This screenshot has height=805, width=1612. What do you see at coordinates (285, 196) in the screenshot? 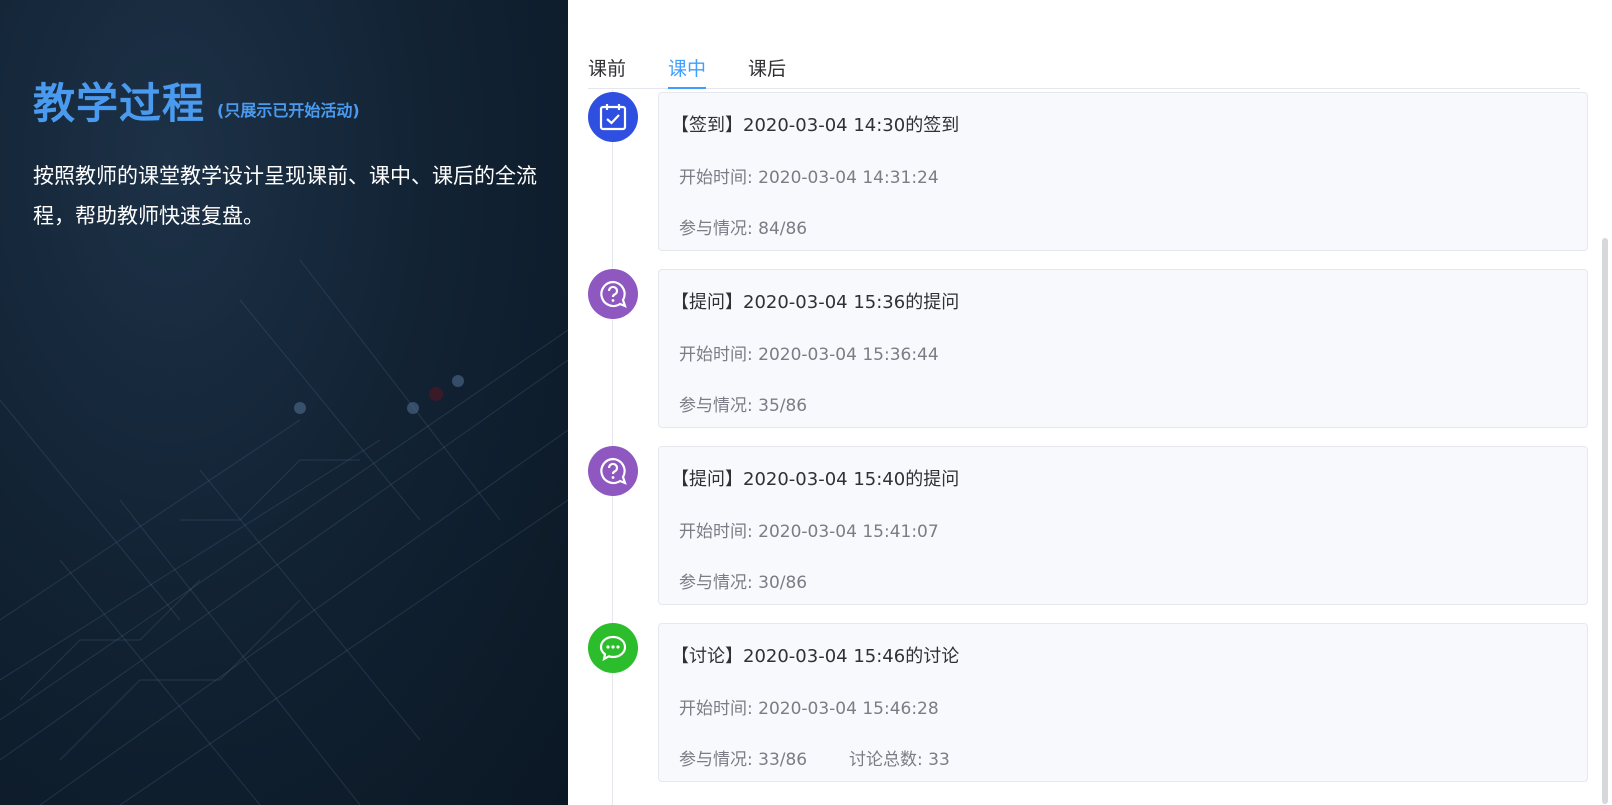
I see `page-description: 按照教师的课堂教学设计呈现课前、课中、课后的全流程，帮助教师快速复盘。` at bounding box center [285, 196].